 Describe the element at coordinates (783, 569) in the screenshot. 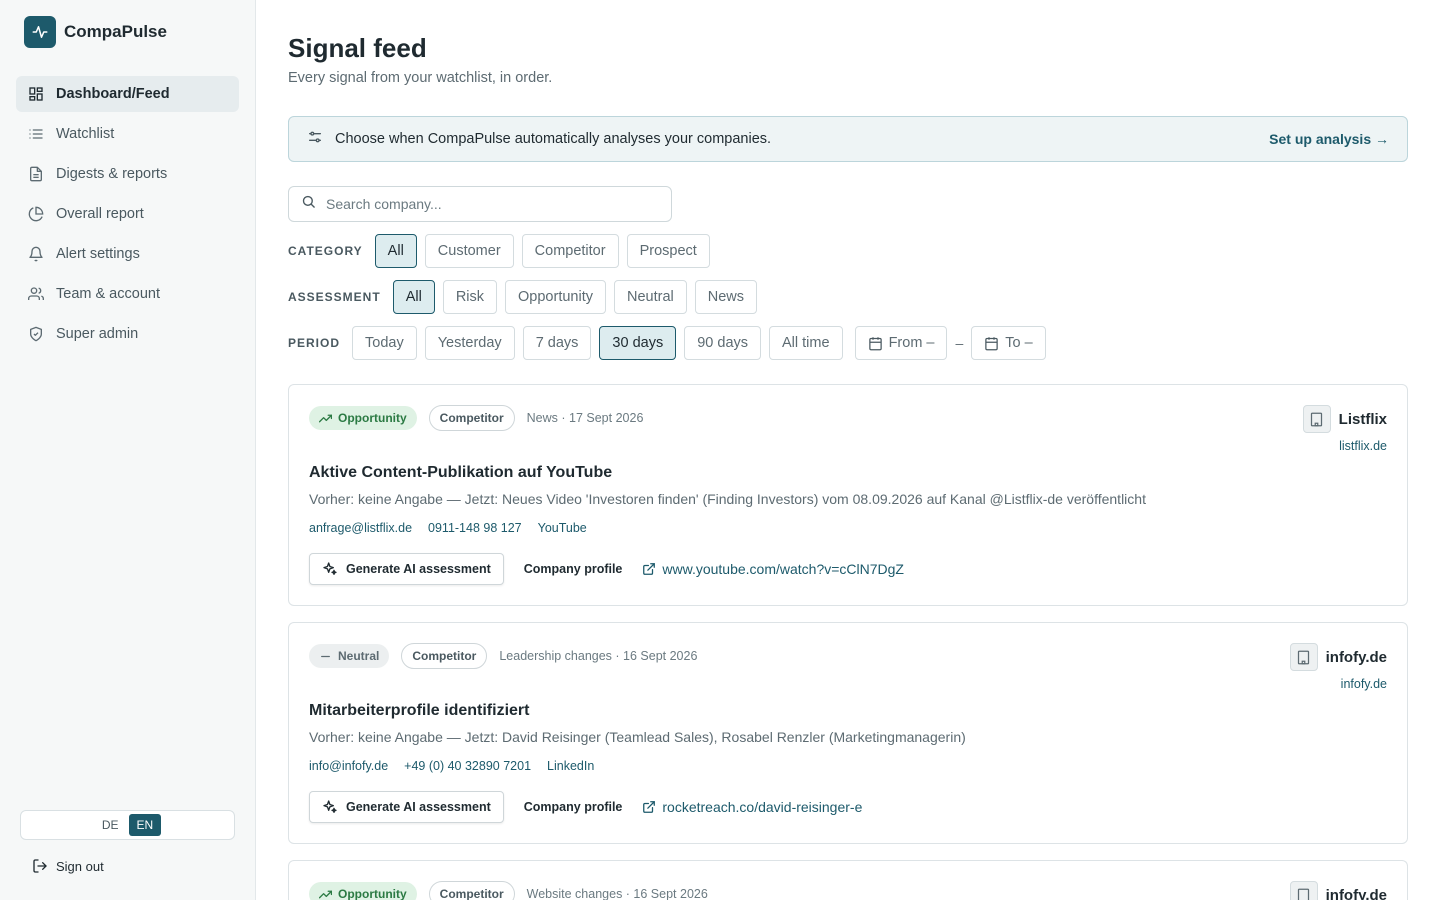

I see `external-link-label: www.youtube.com/watch?v=cClN7DgZ` at that location.